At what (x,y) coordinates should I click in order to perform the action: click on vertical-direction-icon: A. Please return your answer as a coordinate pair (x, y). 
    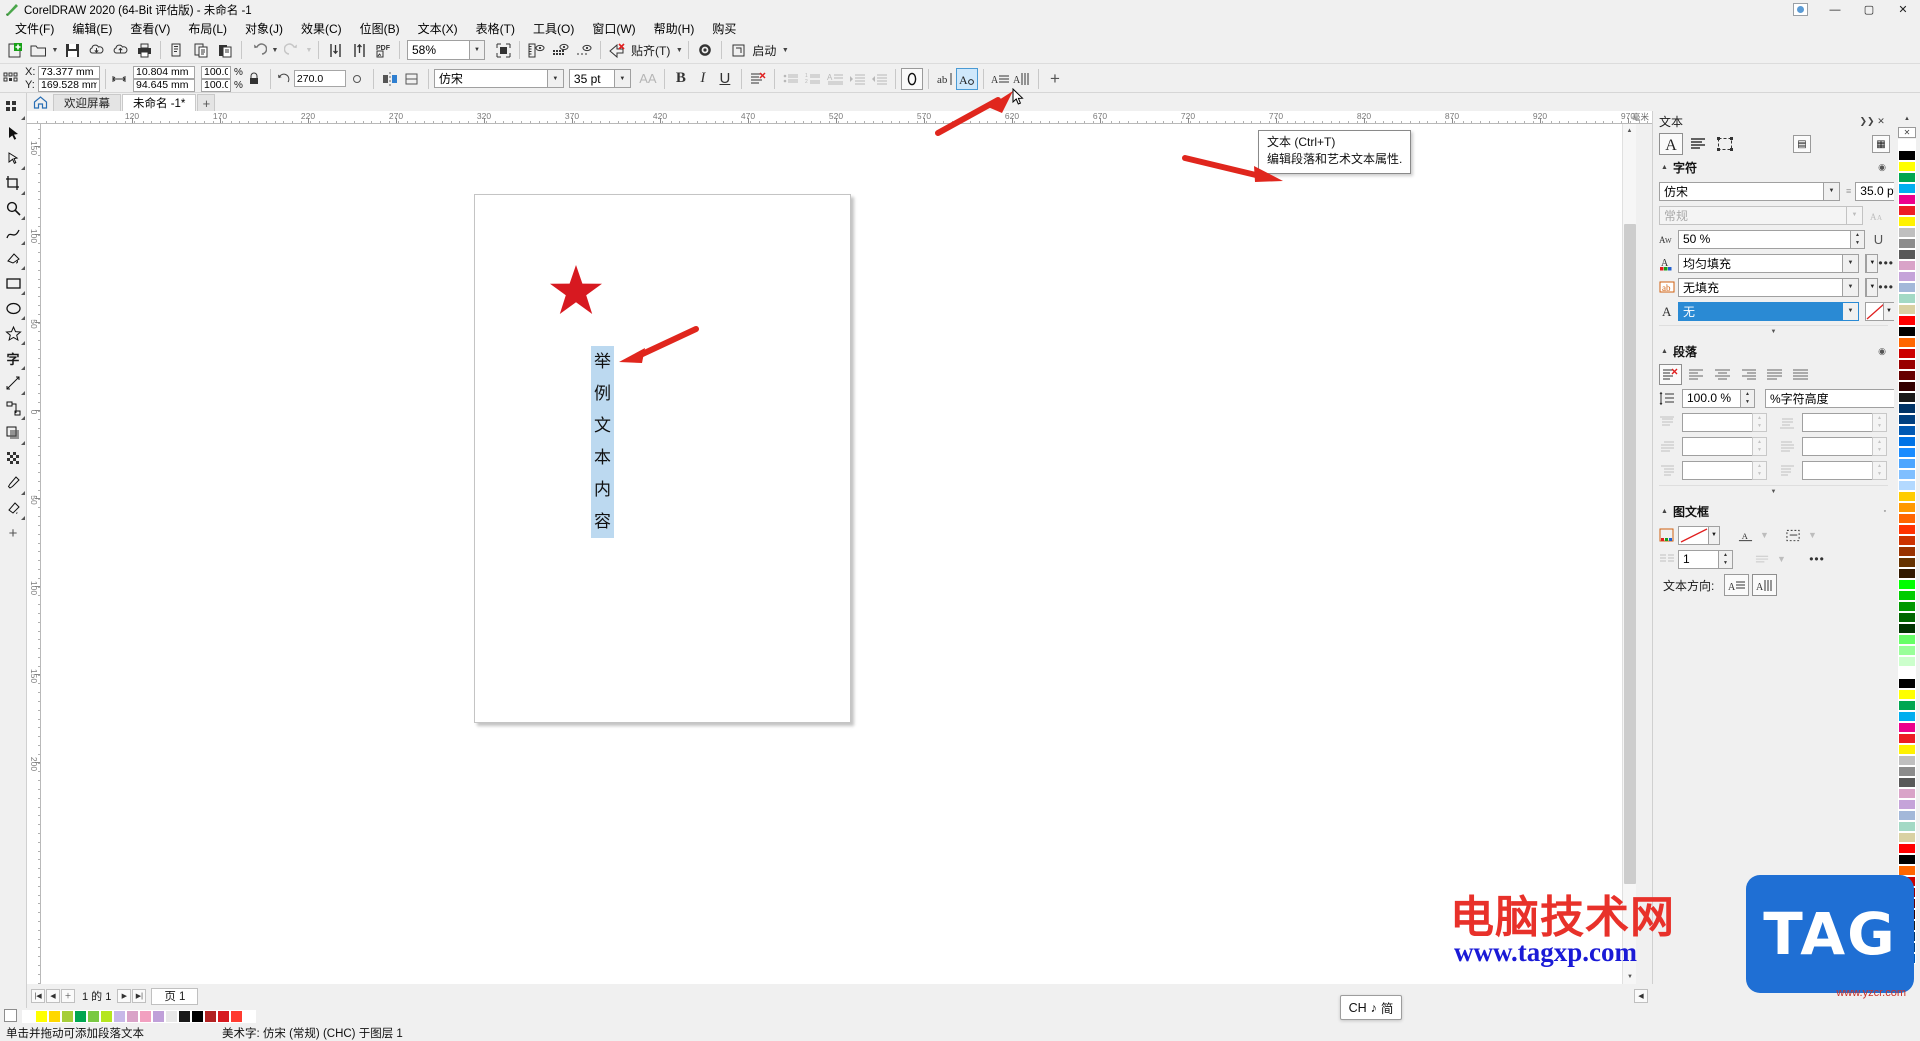
    Looking at the image, I should click on (1765, 585).